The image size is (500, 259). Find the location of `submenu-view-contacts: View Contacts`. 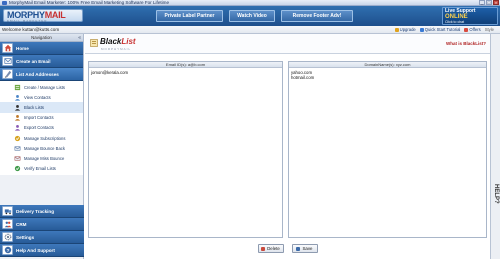

submenu-view-contacts: View Contacts is located at coordinates (41, 97).